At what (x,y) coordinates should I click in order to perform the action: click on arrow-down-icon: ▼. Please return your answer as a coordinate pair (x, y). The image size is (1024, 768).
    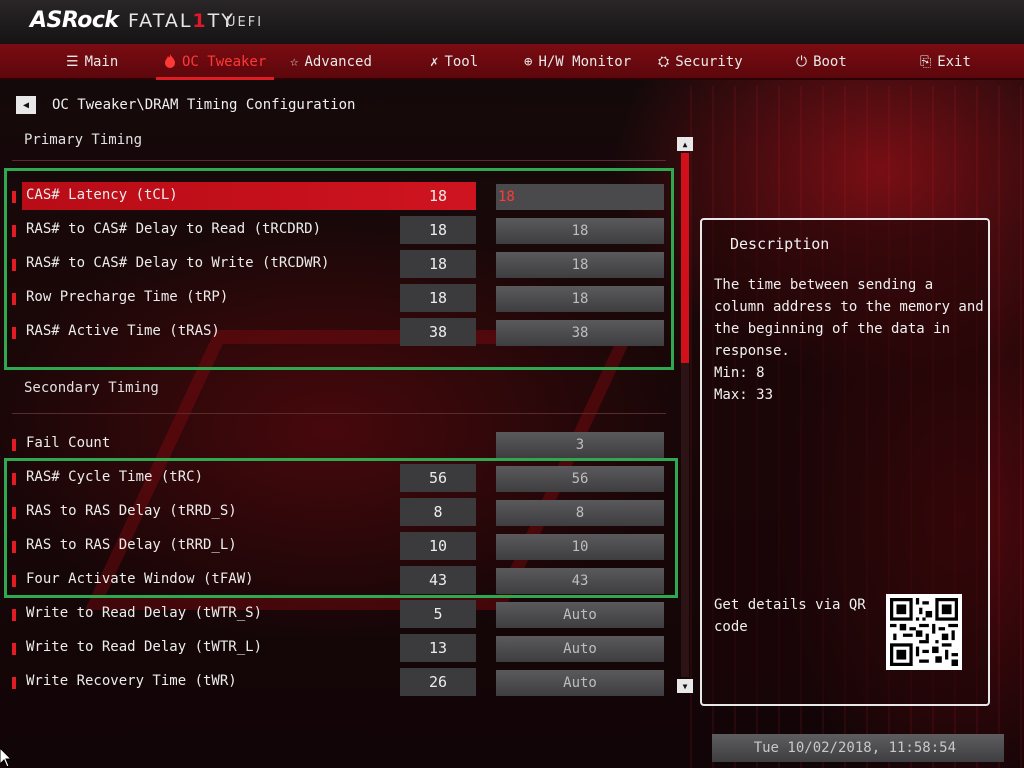
    Looking at the image, I should click on (685, 686).